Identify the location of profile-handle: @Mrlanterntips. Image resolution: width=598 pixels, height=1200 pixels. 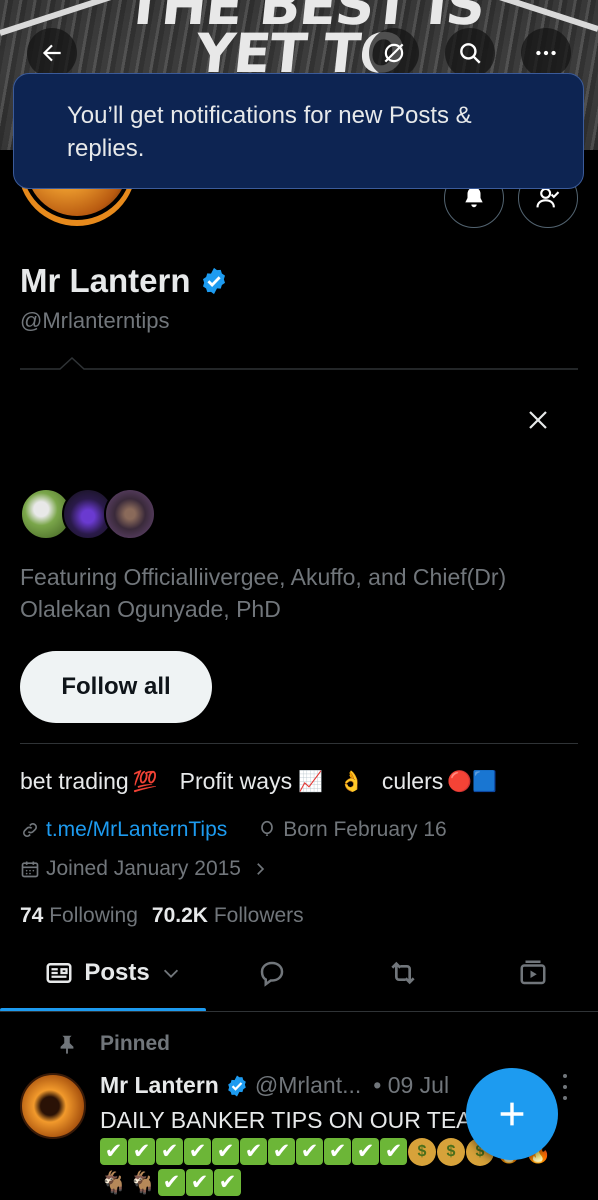
(95, 320).